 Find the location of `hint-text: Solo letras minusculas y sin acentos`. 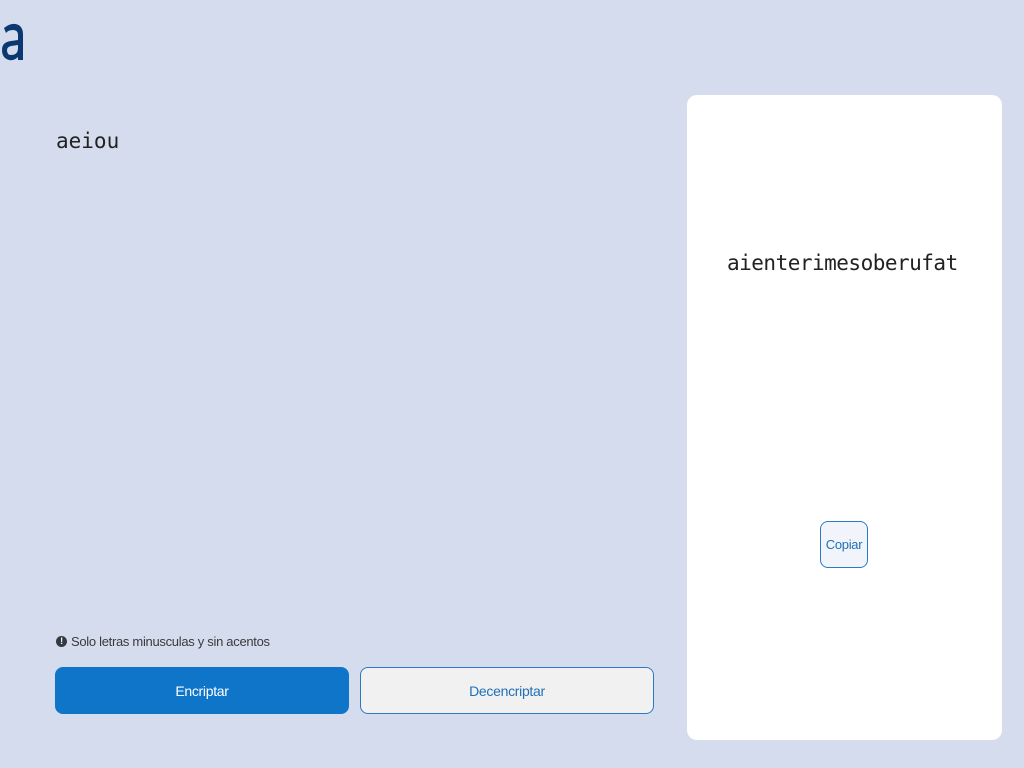

hint-text: Solo letras minusculas y sin acentos is located at coordinates (170, 641).